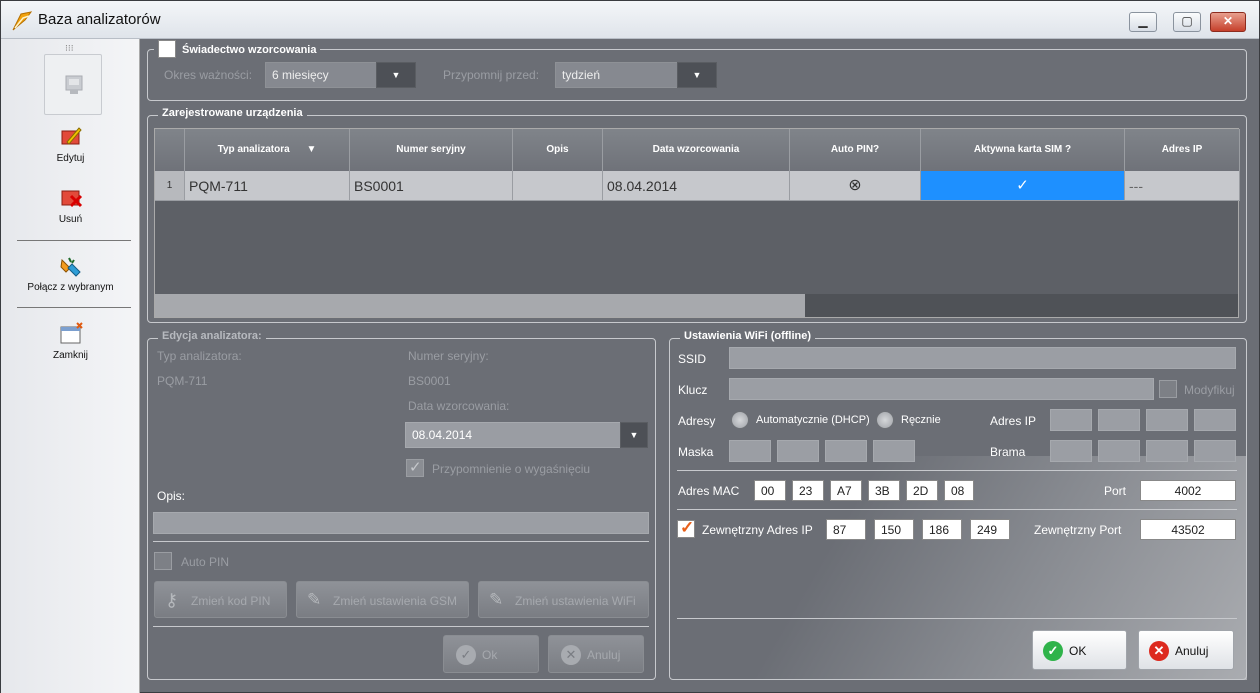 The image size is (1260, 693). What do you see at coordinates (401, 626) in the screenshot?
I see `edit-separator` at bounding box center [401, 626].